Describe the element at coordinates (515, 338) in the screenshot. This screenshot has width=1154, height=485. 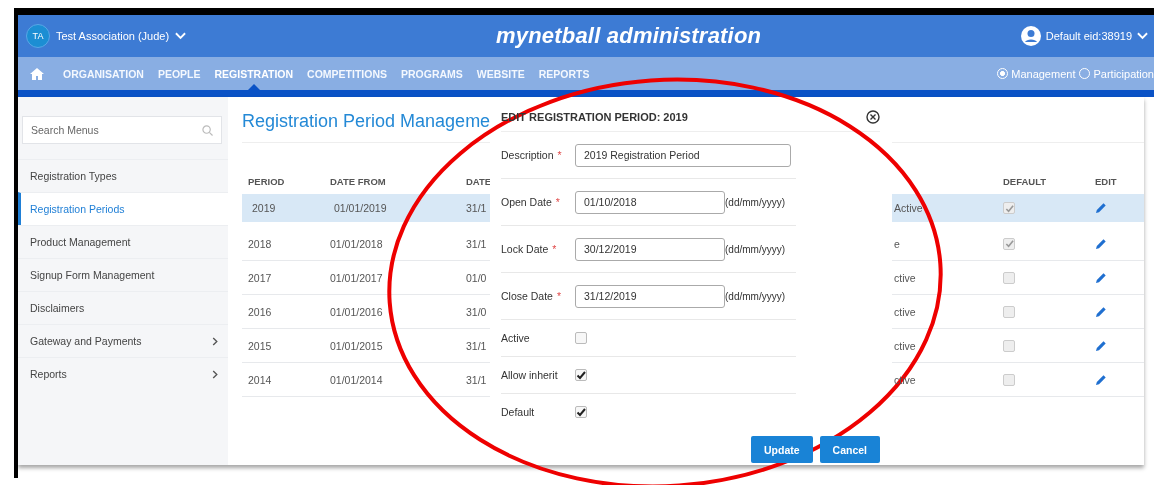
I see `field-label: Active` at that location.